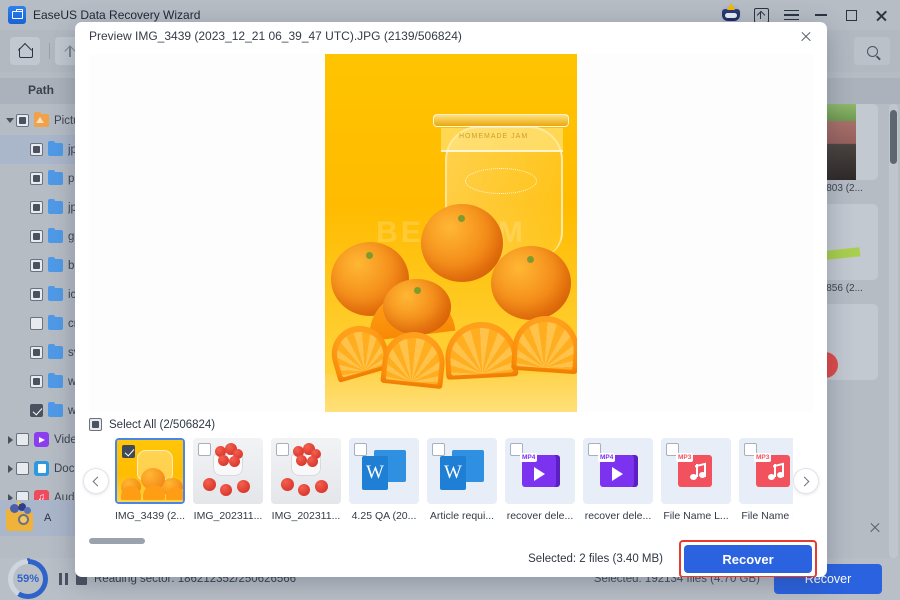 This screenshot has height=600, width=900. What do you see at coordinates (41, 468) in the screenshot?
I see `document-category-icon` at bounding box center [41, 468].